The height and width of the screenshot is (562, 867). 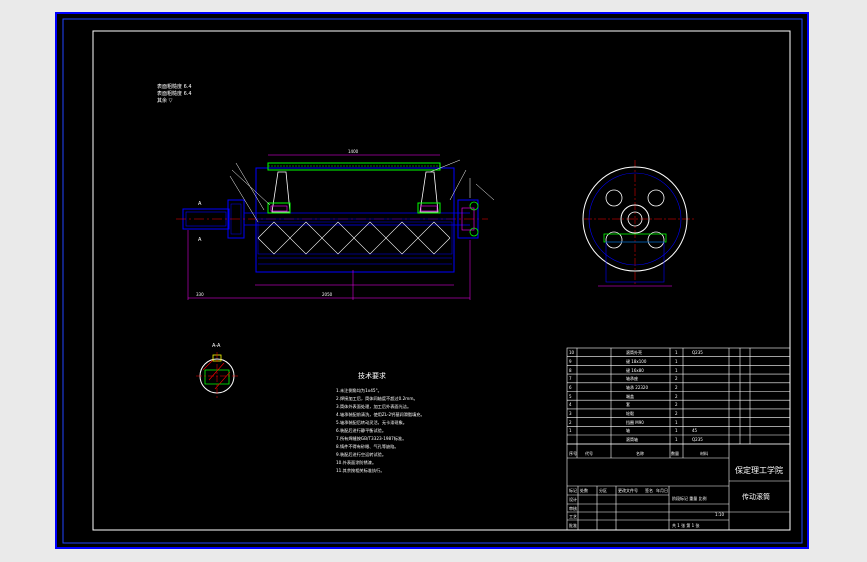 What do you see at coordinates (361, 454) in the screenshot?
I see `svg-text: 9.装配后进行空运转试验。` at bounding box center [361, 454].